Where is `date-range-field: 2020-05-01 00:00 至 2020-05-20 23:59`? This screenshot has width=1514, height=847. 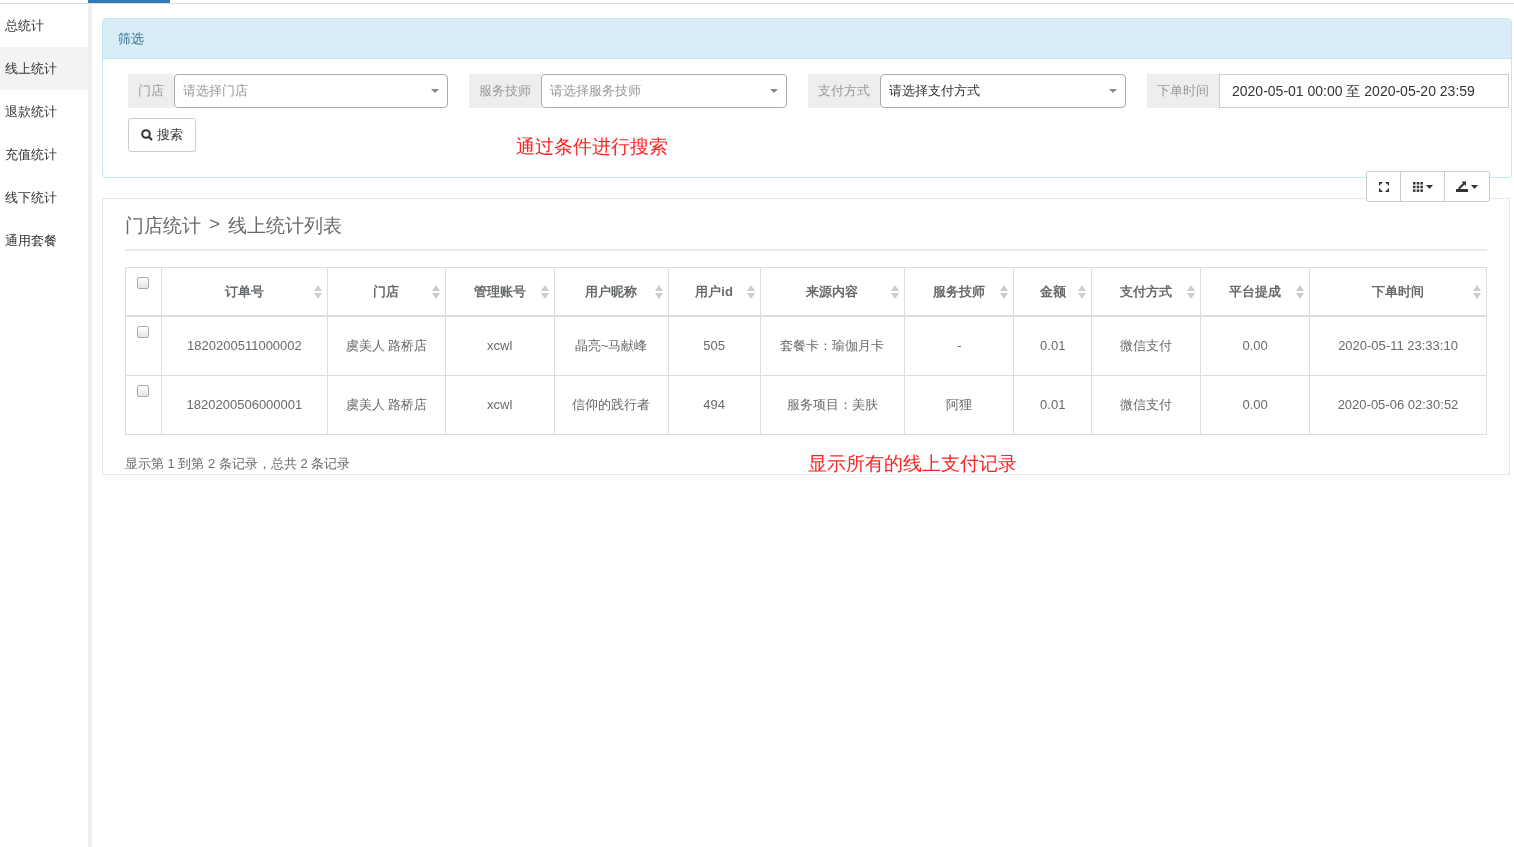 date-range-field: 2020-05-01 00:00 至 2020-05-20 23:59 is located at coordinates (1364, 91).